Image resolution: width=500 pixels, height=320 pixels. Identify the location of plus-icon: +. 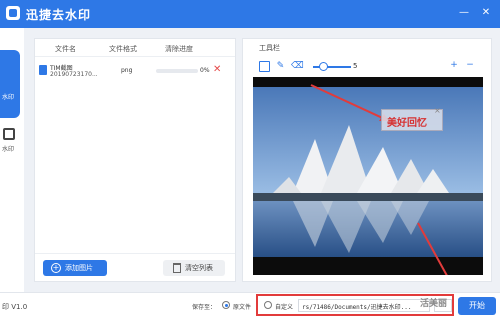
(56, 268).